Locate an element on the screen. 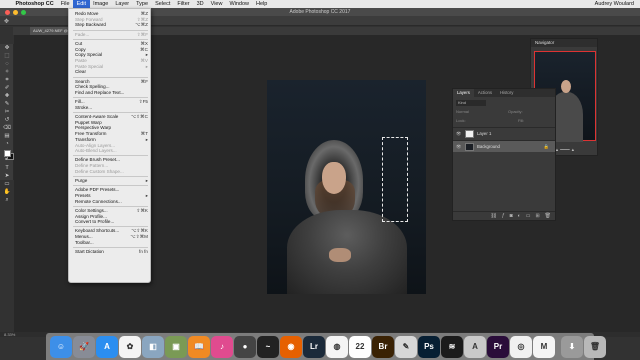 The width and height of the screenshot is (640, 360). fx-icon: ƒ is located at coordinates (503, 216).